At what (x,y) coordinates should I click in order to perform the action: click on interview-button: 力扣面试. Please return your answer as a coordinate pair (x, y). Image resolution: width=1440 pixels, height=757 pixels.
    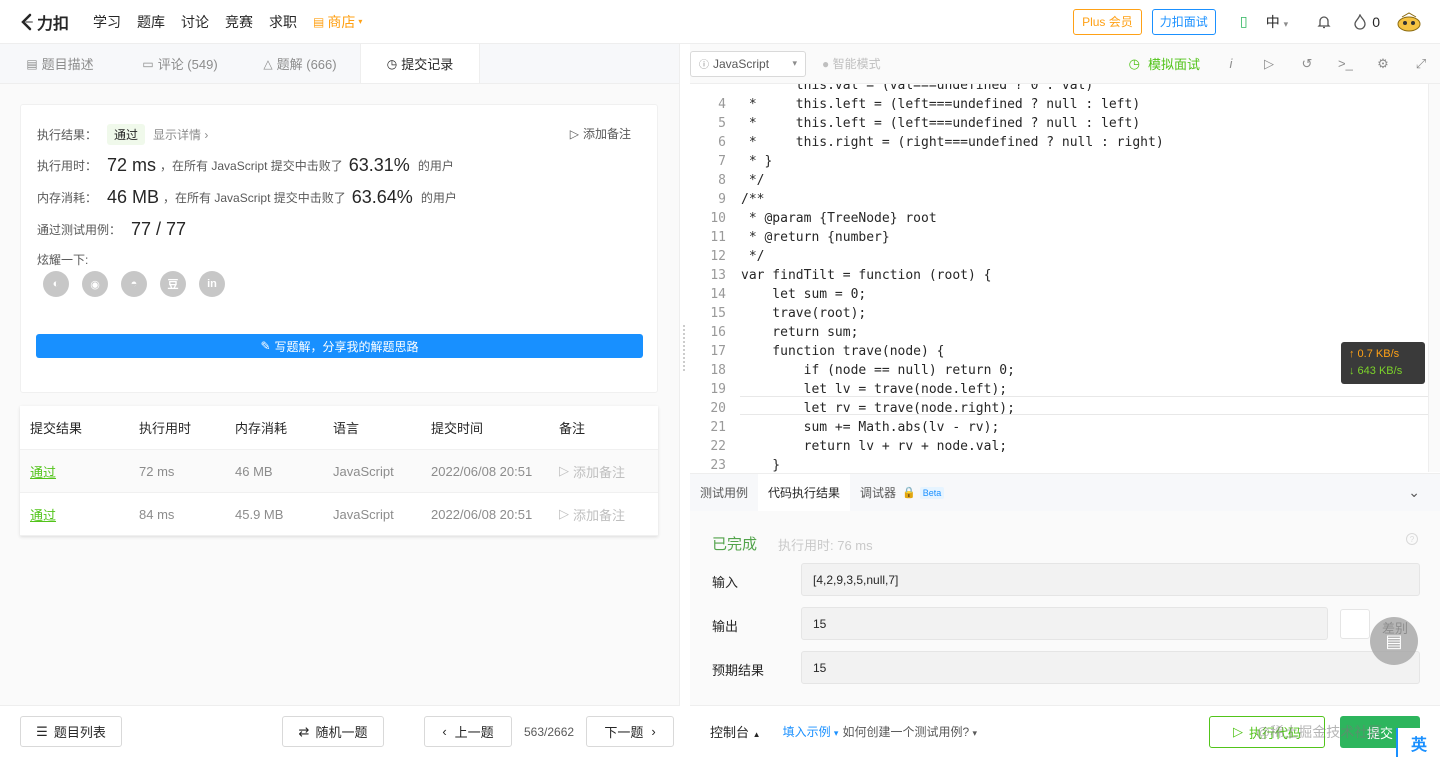
    Looking at the image, I should click on (1183, 21).